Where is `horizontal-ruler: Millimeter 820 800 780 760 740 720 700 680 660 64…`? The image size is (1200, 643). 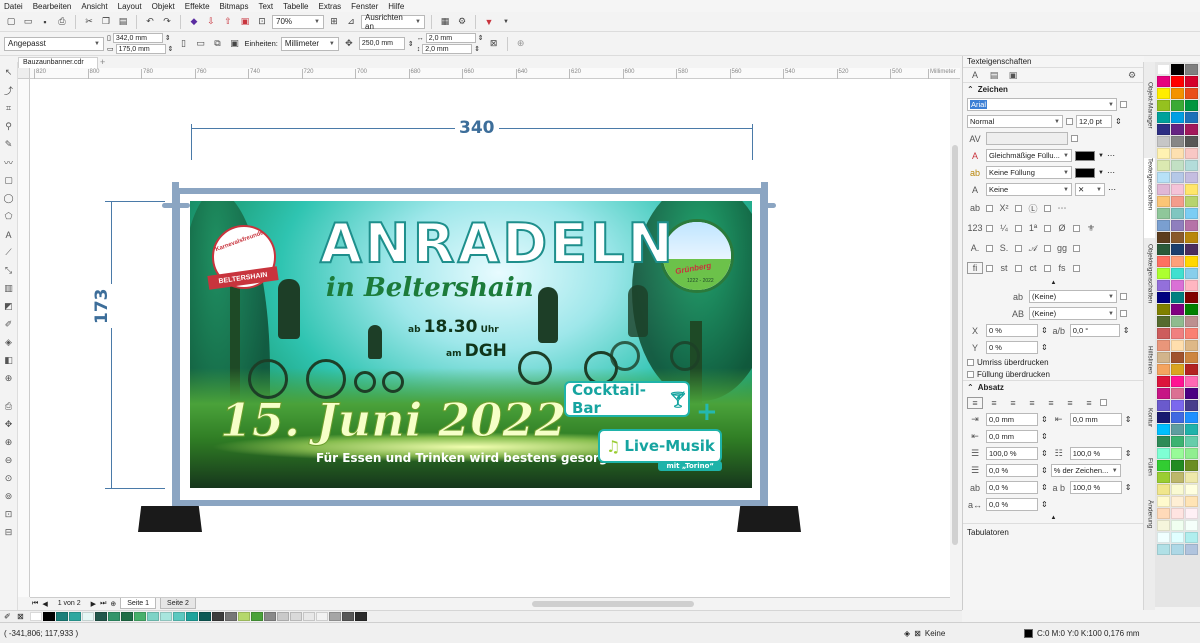 horizontal-ruler: Millimeter 820 800 780 760 740 720 700 680 660 64… is located at coordinates (495, 73).